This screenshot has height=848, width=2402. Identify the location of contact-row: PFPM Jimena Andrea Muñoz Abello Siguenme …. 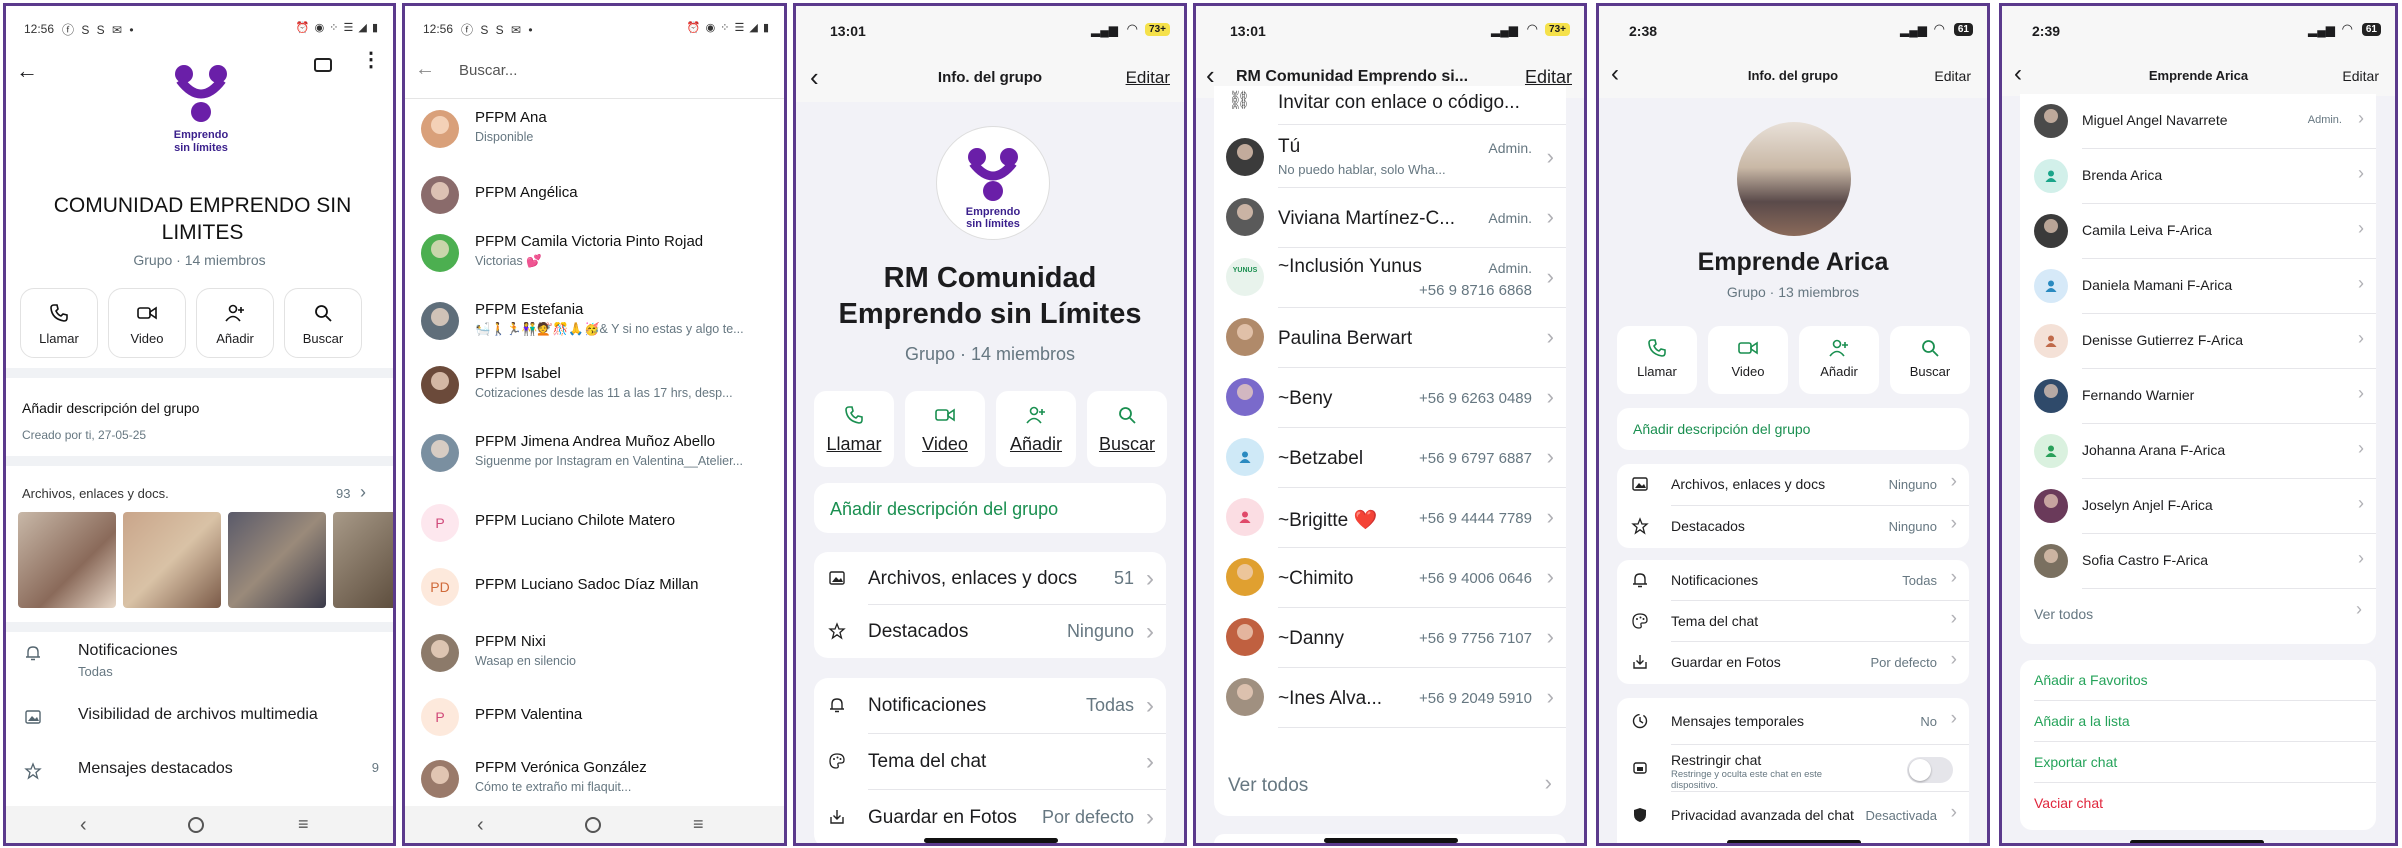
(594, 458).